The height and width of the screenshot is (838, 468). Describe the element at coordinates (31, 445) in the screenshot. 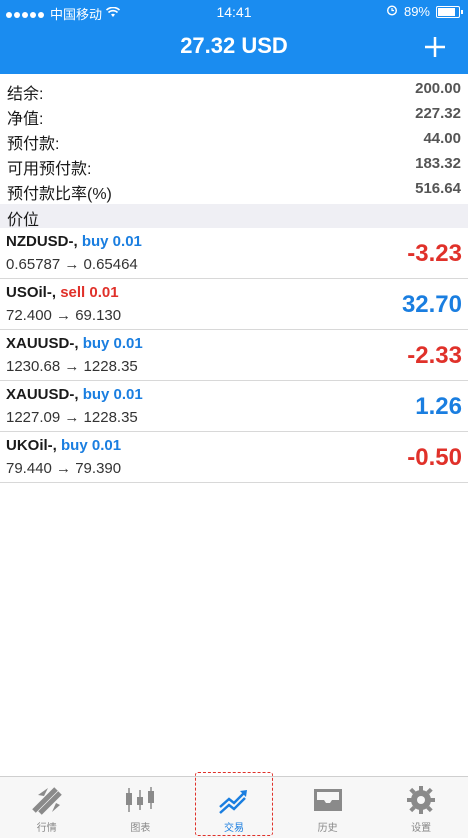

I see `position-symbol: UKOil-,` at that location.